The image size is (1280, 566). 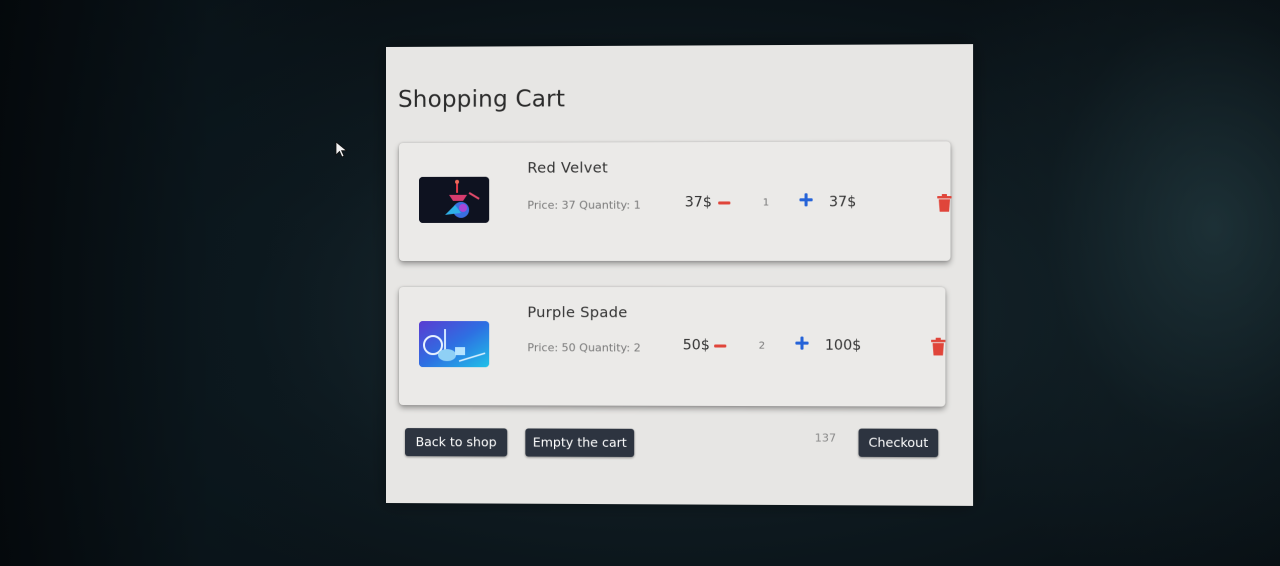 What do you see at coordinates (584, 205) in the screenshot?
I see `product-price-quantity: Price: 37 Quantity: 1` at bounding box center [584, 205].